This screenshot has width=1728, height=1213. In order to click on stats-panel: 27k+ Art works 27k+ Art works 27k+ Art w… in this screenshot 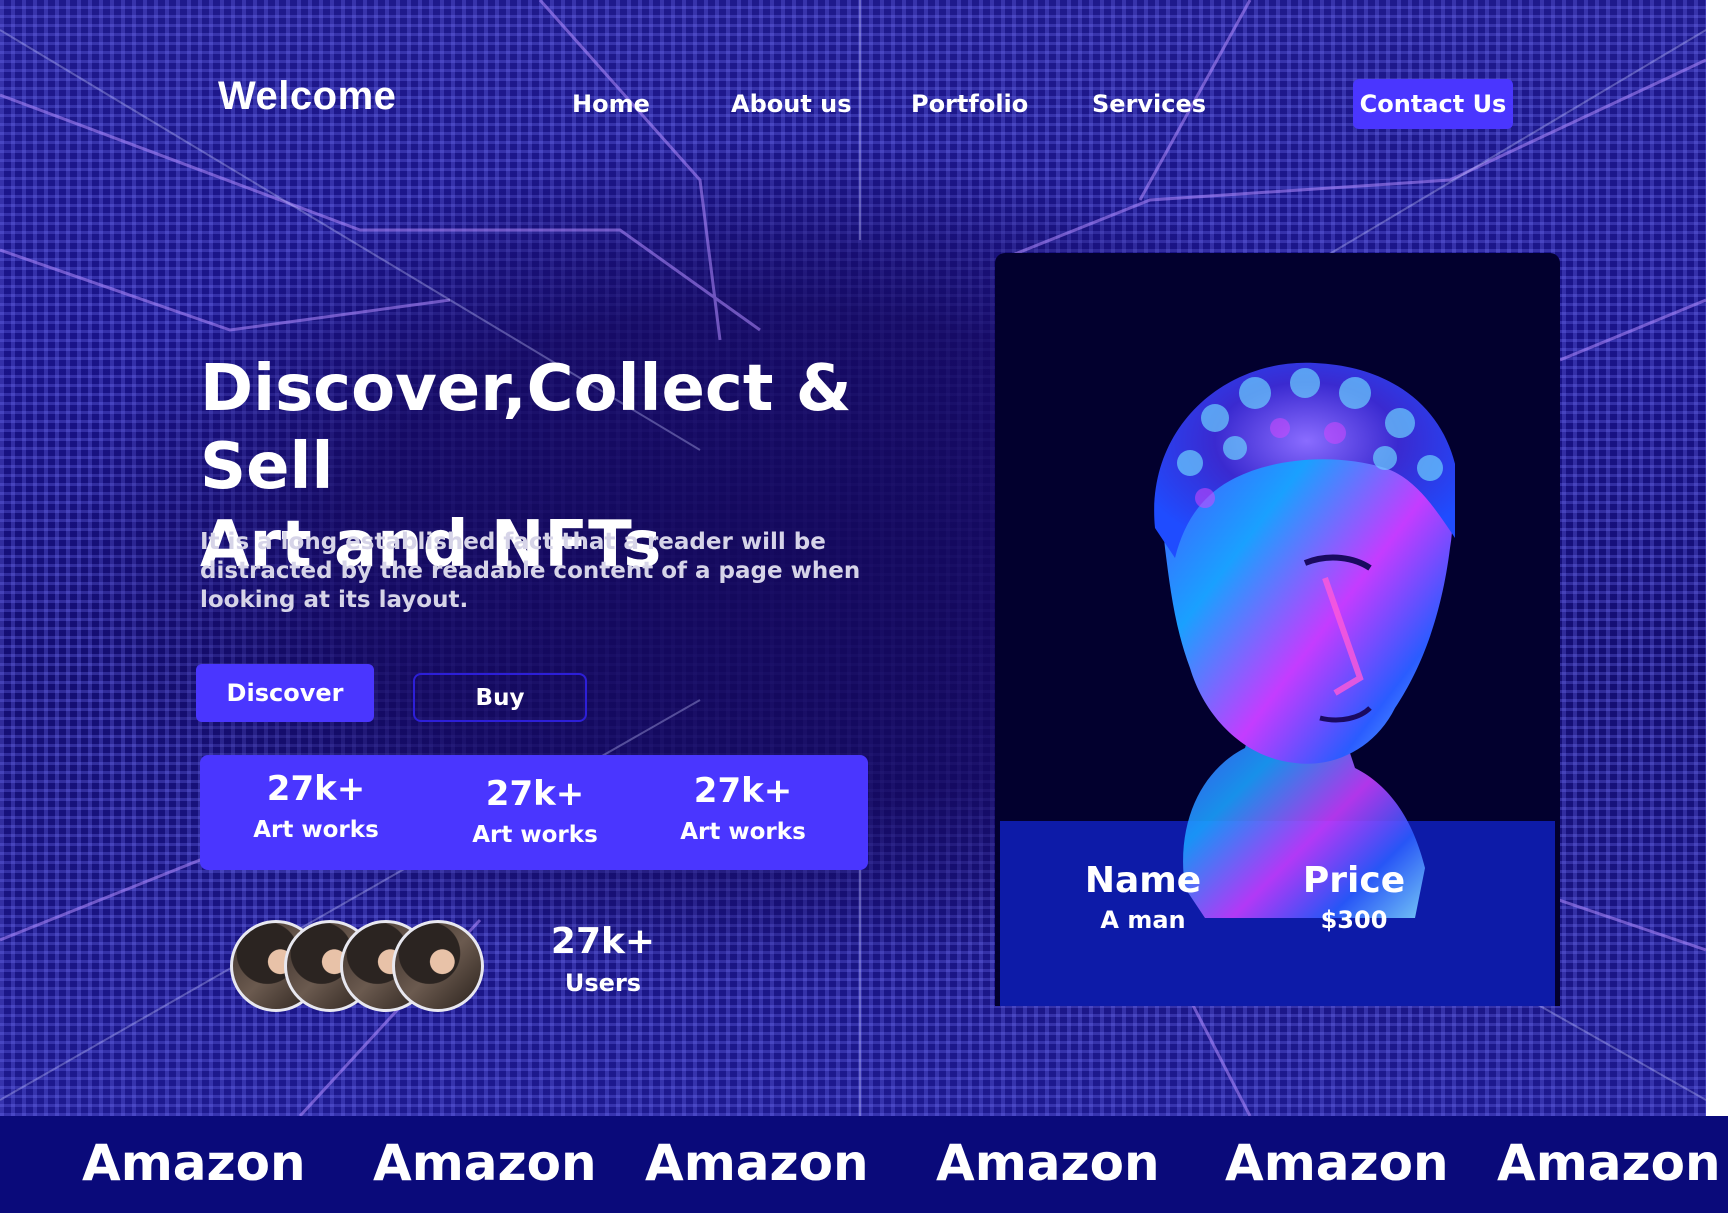, I will do `click(534, 812)`.